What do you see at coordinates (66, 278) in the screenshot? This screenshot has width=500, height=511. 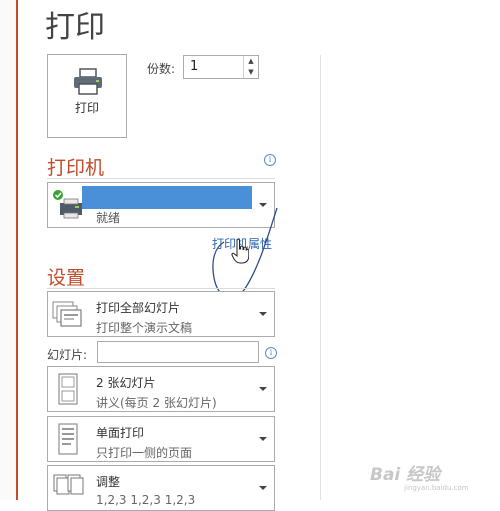 I see `settings-heading: 设置` at bounding box center [66, 278].